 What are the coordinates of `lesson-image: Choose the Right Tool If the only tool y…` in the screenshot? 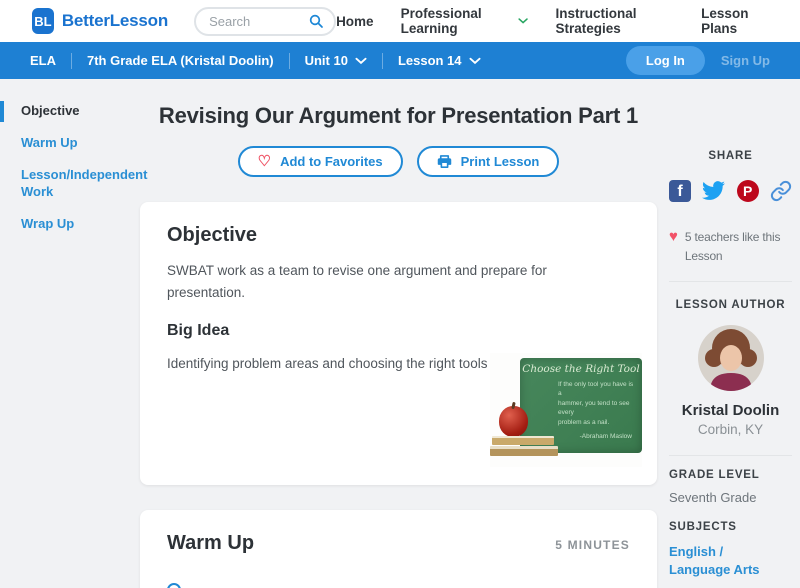 It's located at (566, 410).